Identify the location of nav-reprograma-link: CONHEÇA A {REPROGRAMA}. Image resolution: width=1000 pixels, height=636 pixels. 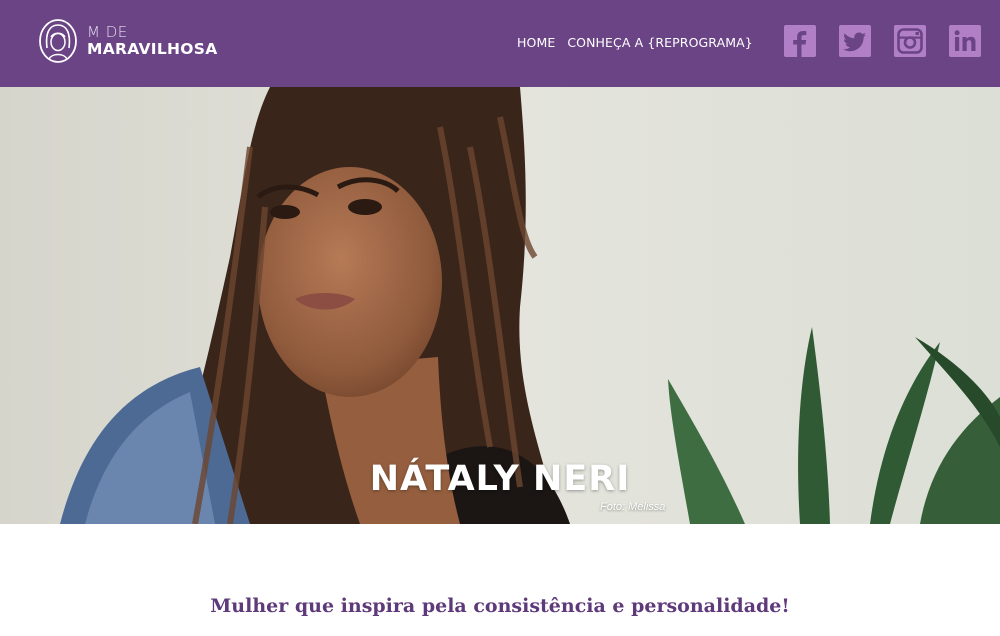
(660, 42).